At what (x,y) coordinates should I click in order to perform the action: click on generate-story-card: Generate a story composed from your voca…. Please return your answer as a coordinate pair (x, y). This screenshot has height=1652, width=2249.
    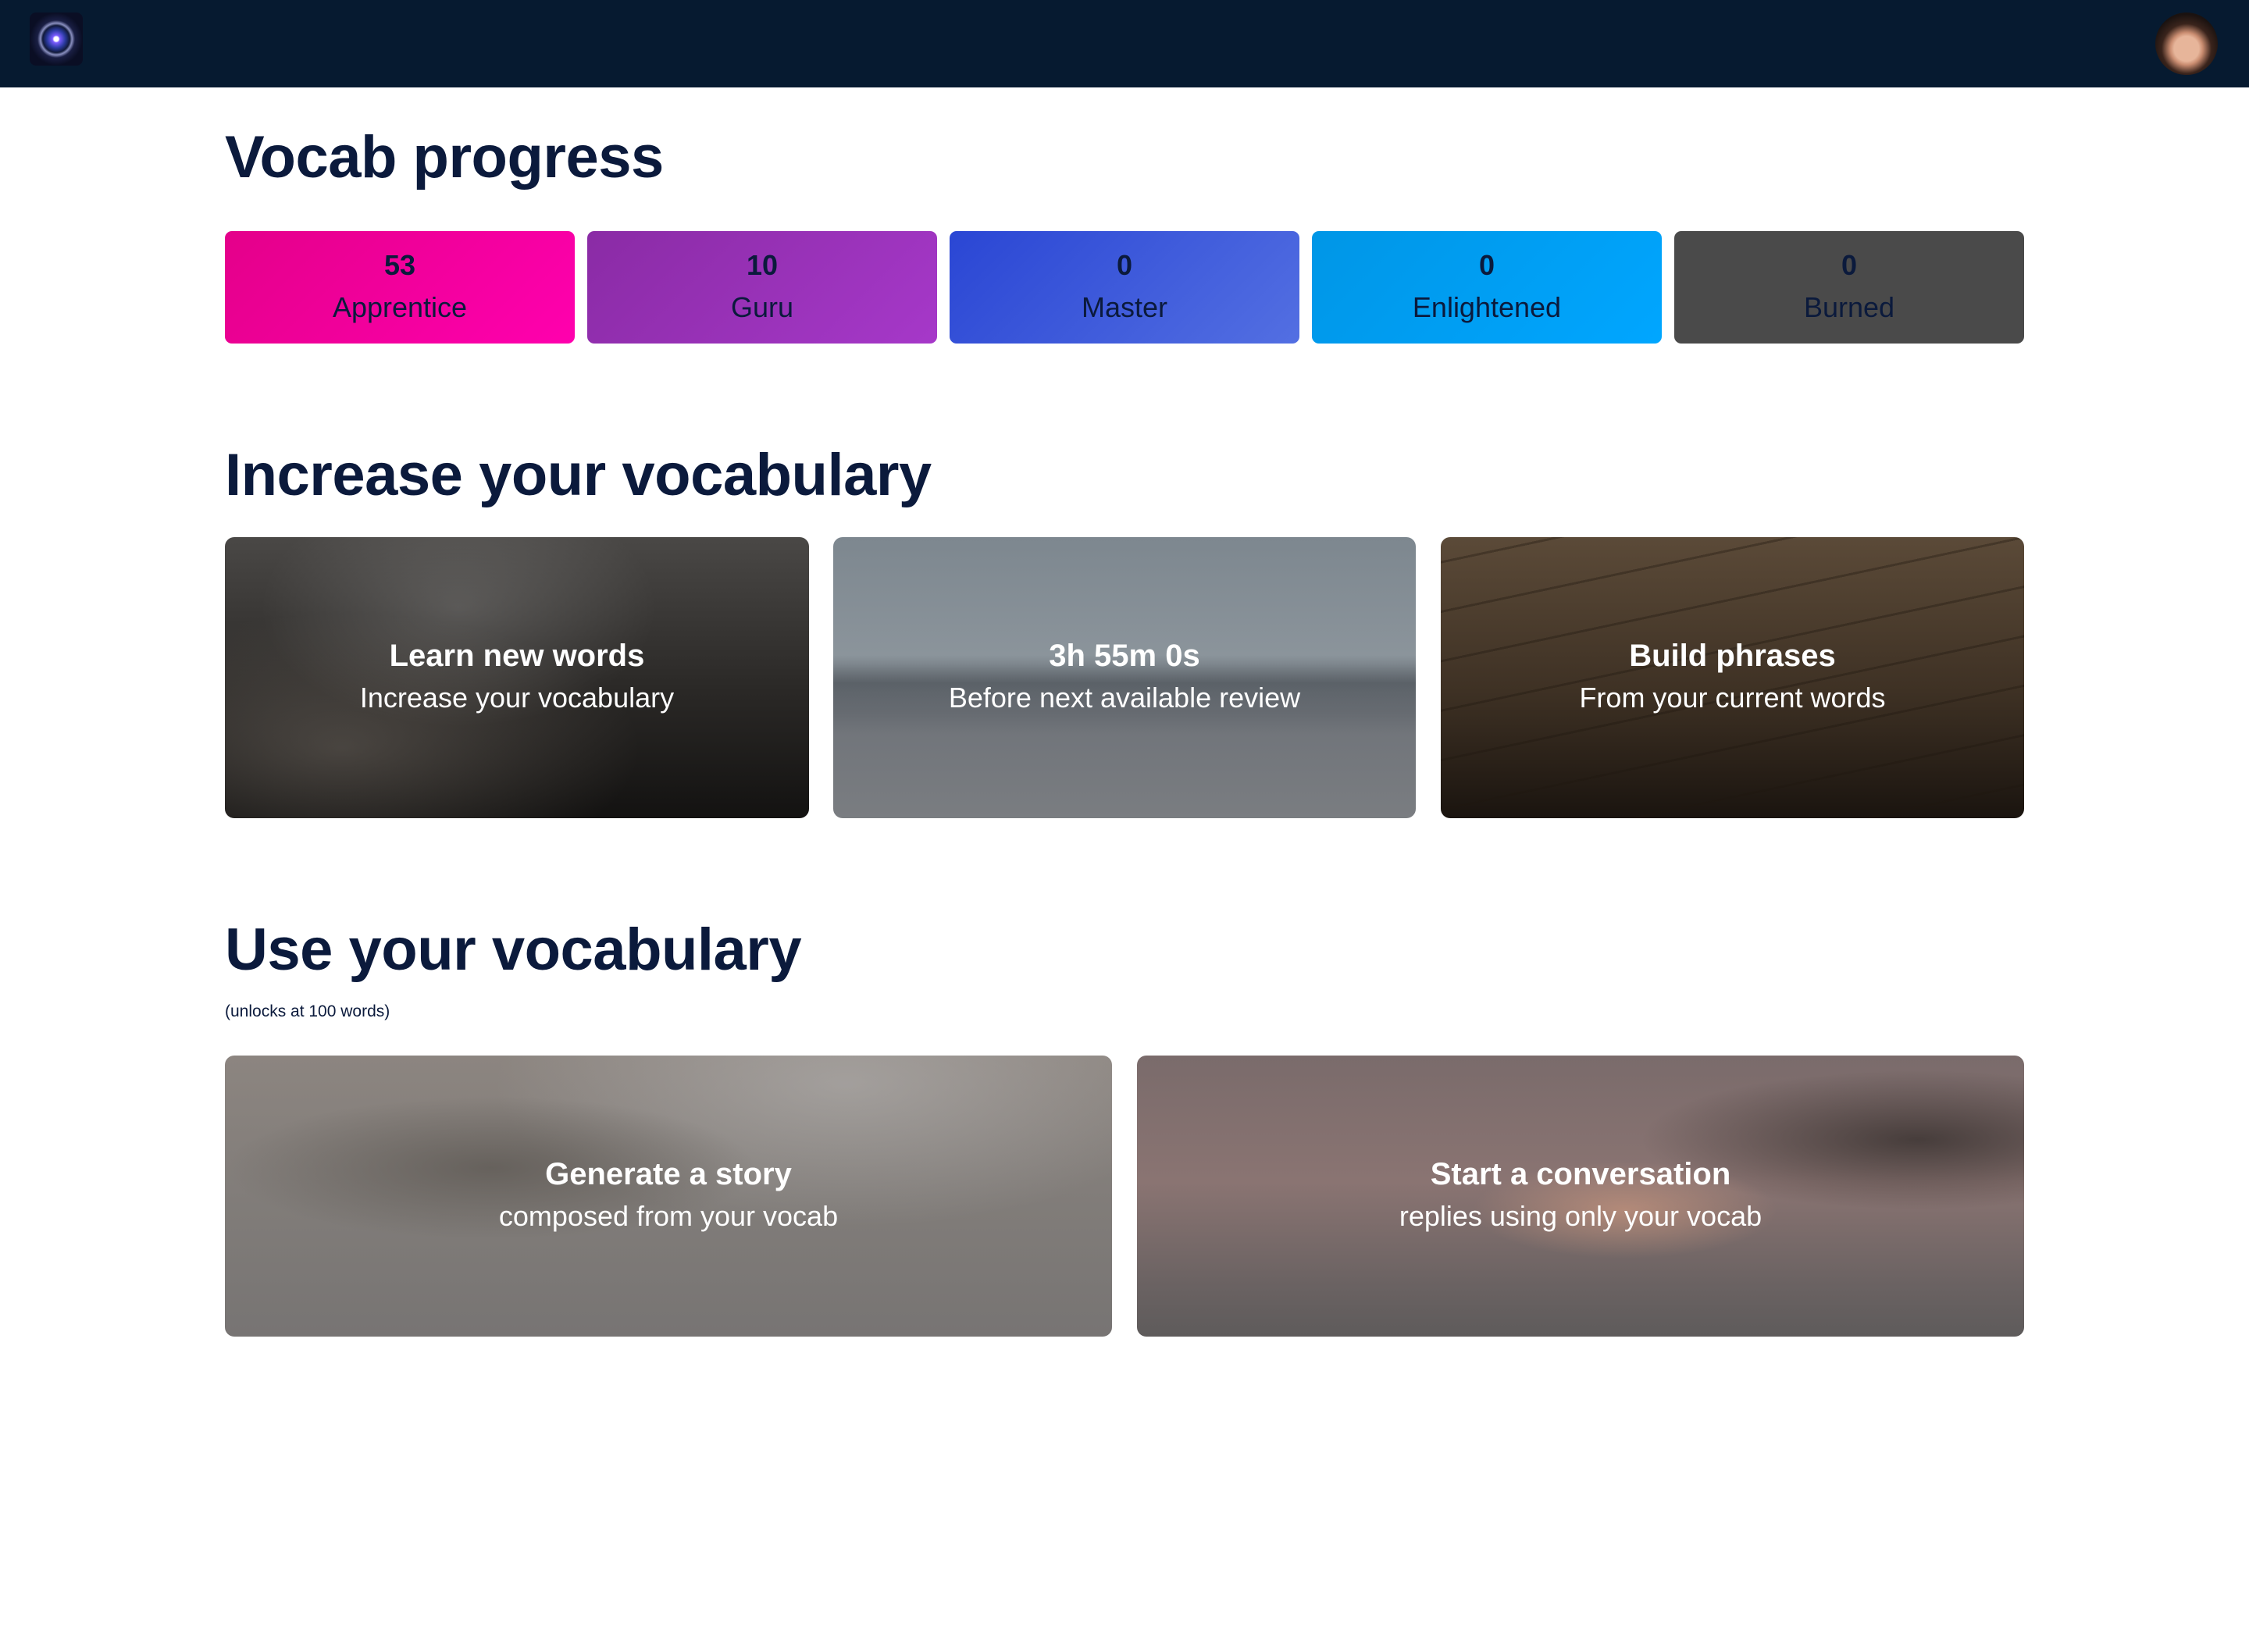
    Looking at the image, I should click on (668, 1196).